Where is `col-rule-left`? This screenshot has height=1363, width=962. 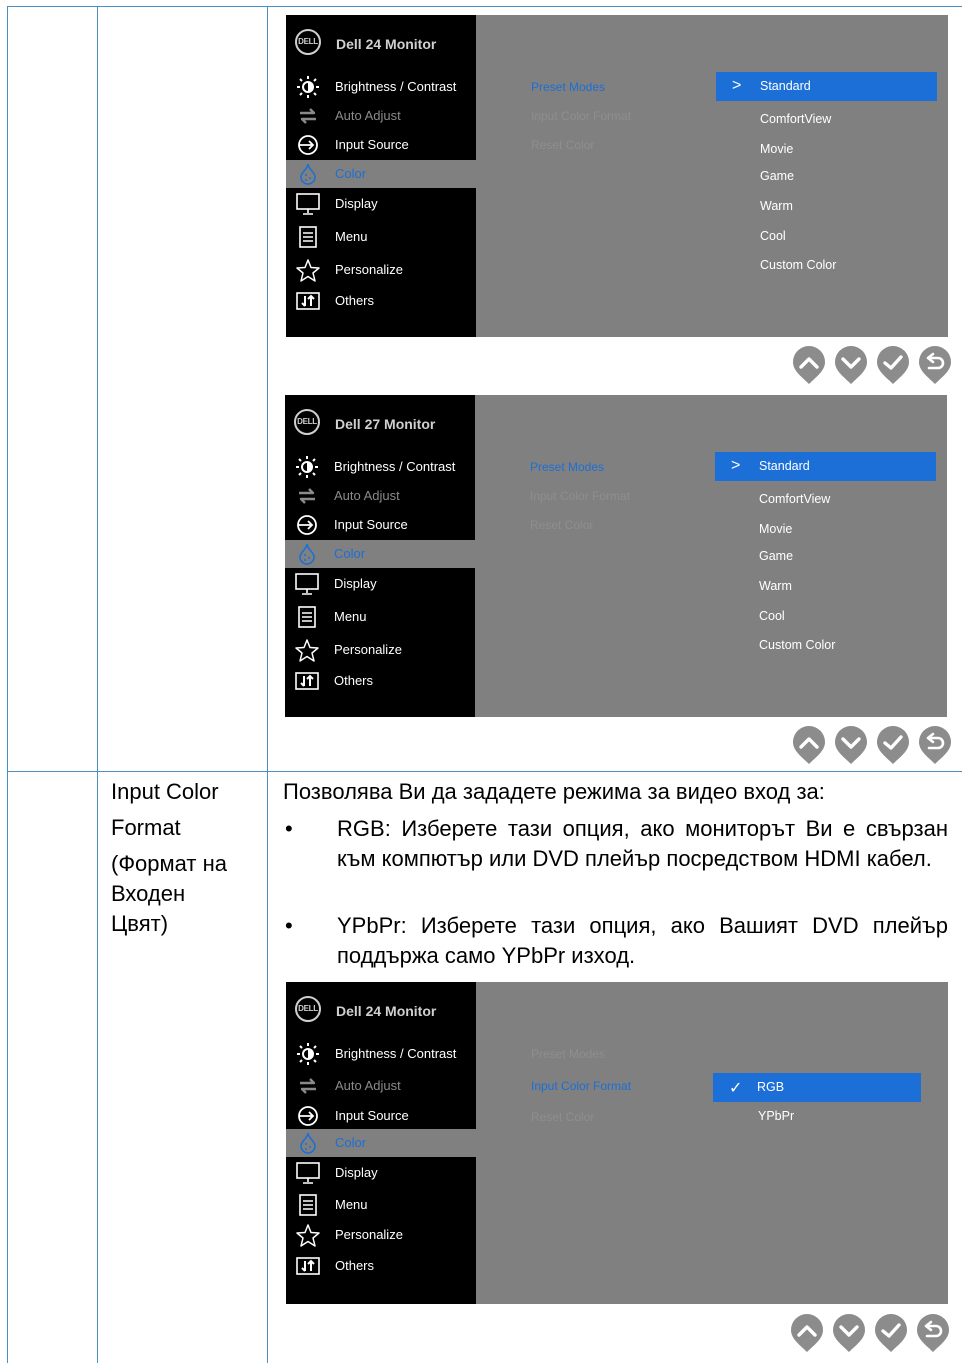 col-rule-left is located at coordinates (7, 684).